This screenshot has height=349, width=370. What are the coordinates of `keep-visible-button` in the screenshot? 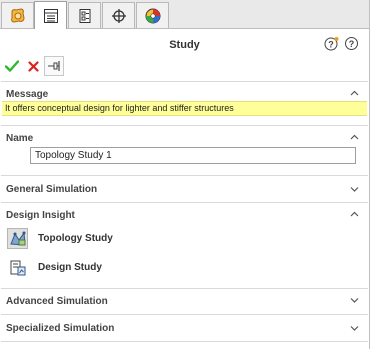 It's located at (54, 66).